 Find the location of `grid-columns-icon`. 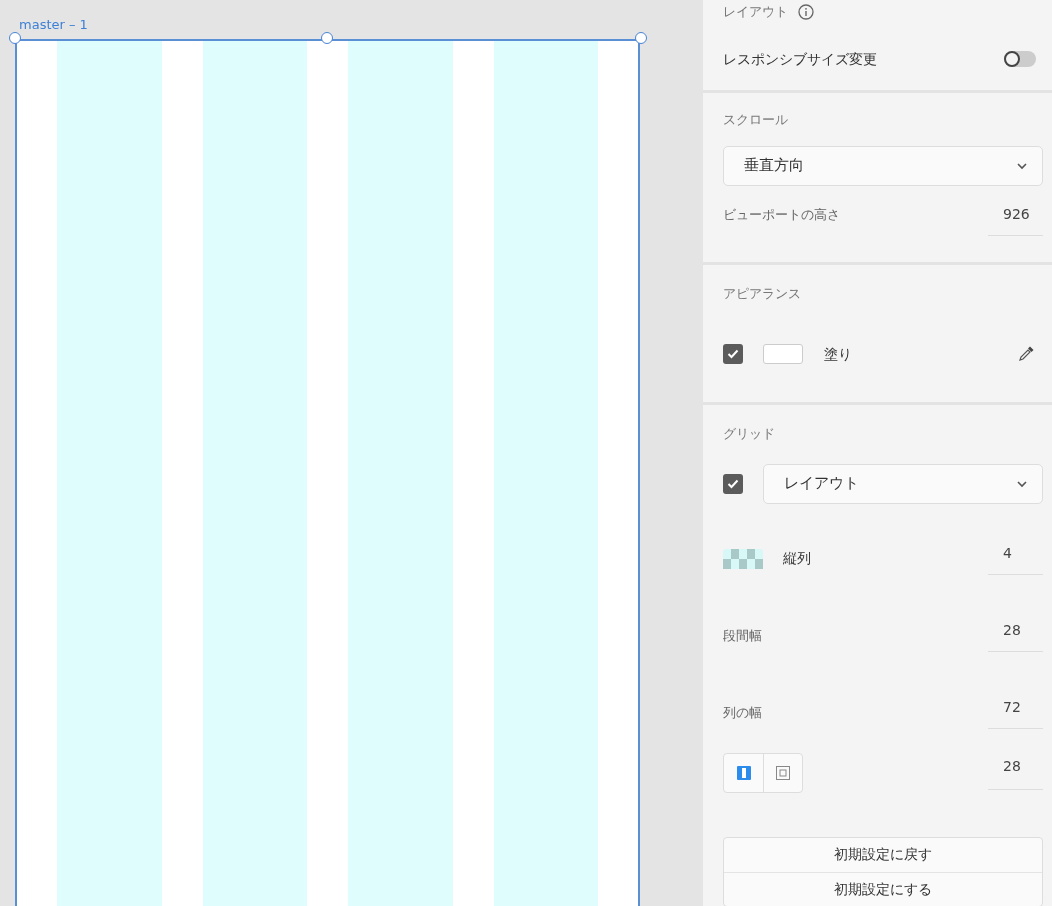

grid-columns-icon is located at coordinates (743, 558).